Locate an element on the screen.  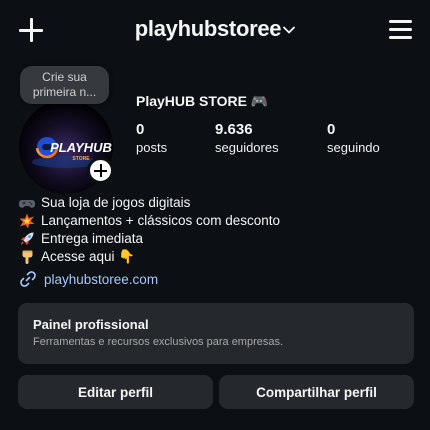
hamburger-menu-icon is located at coordinates (400, 29).